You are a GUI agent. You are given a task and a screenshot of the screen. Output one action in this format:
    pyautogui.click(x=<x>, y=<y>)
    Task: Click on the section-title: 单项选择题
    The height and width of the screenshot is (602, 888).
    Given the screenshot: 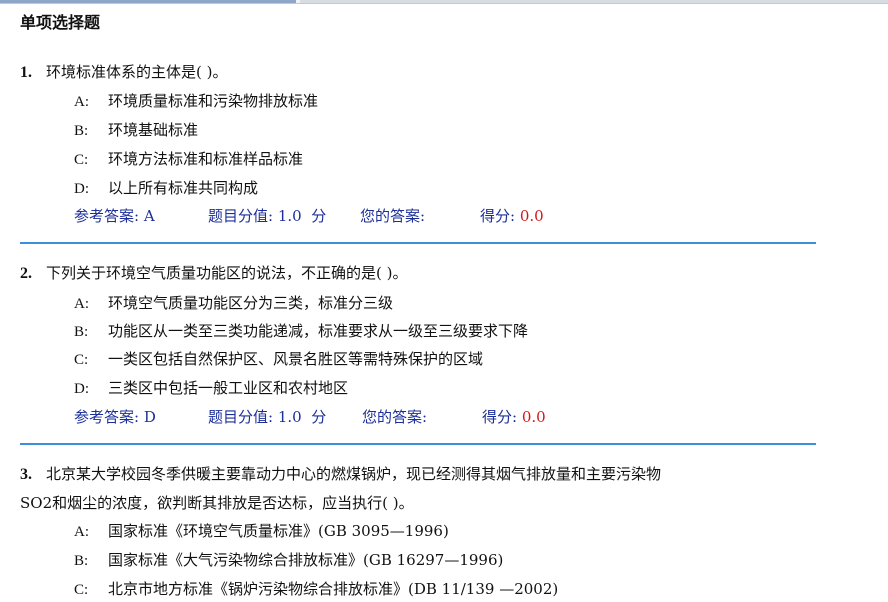 What is the action you would take?
    pyautogui.click(x=60, y=22)
    